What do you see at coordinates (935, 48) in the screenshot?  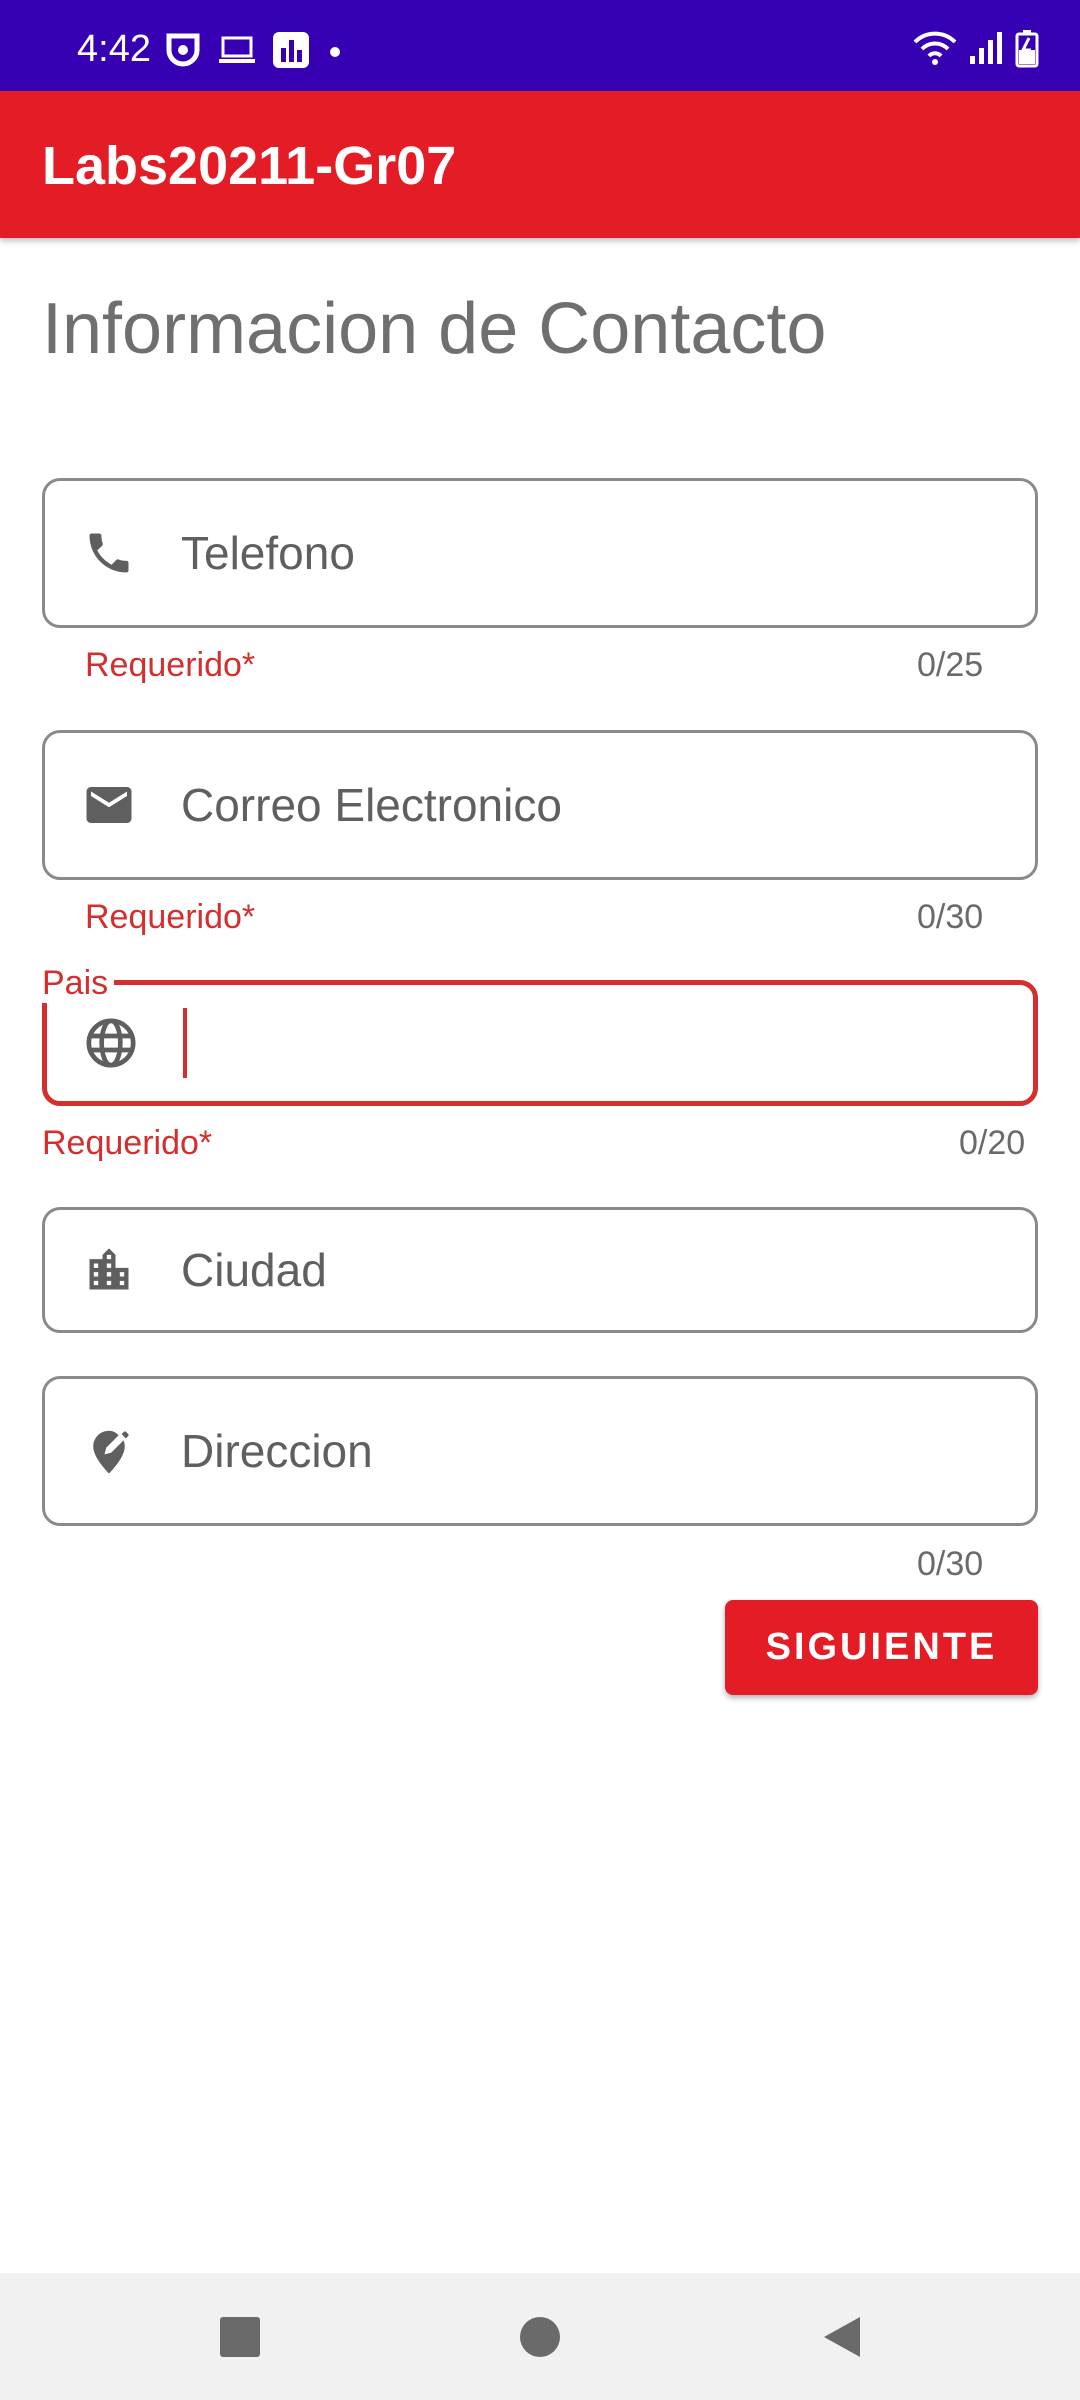 I see `wifi-icon` at bounding box center [935, 48].